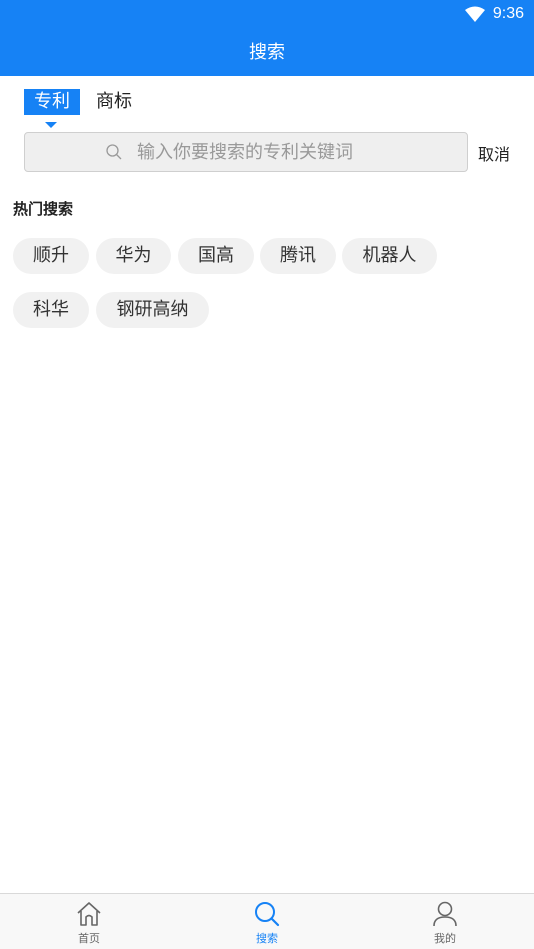 The image size is (534, 949). I want to click on nav-profile: 我的, so click(445, 921).